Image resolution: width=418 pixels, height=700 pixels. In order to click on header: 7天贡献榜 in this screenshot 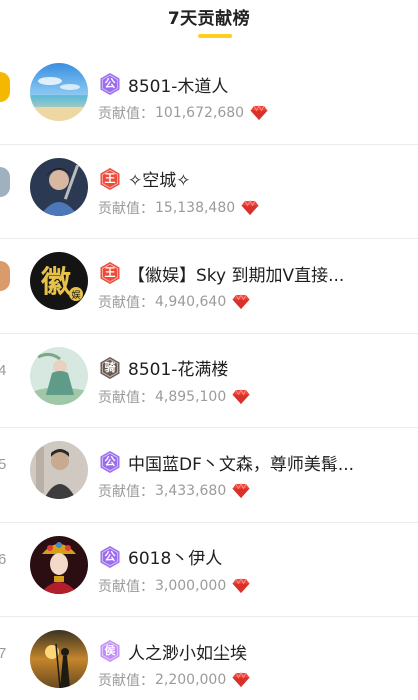, I will do `click(209, 25)`.